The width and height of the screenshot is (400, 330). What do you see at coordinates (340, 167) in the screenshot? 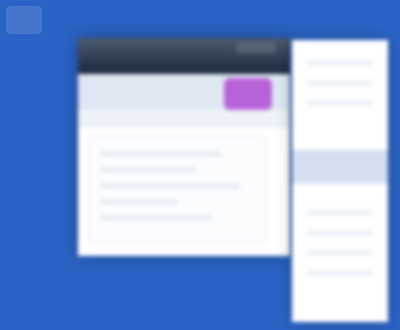
I see `panel-highlight-row` at bounding box center [340, 167].